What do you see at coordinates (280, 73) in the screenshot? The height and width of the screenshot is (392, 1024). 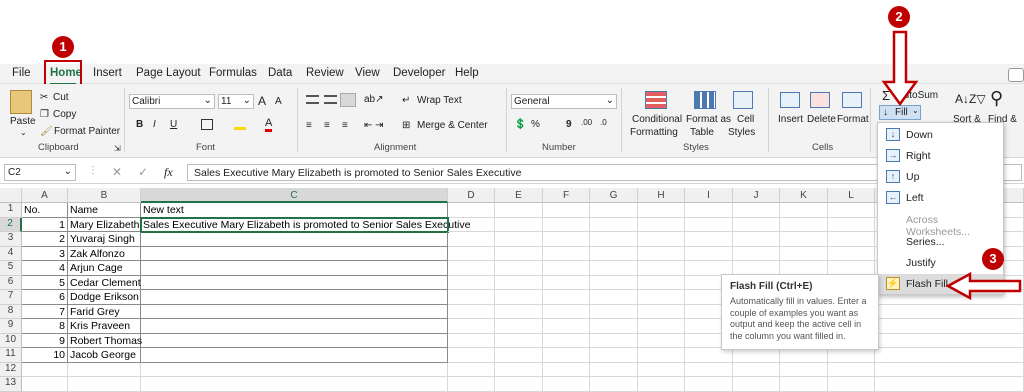 I see `menu-data: Data` at bounding box center [280, 73].